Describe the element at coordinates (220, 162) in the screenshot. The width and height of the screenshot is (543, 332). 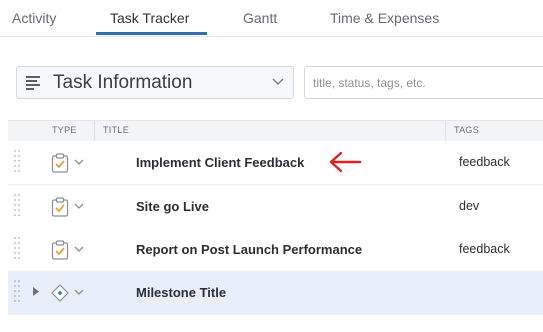
I see `task-title: Implement Client Feedback` at that location.